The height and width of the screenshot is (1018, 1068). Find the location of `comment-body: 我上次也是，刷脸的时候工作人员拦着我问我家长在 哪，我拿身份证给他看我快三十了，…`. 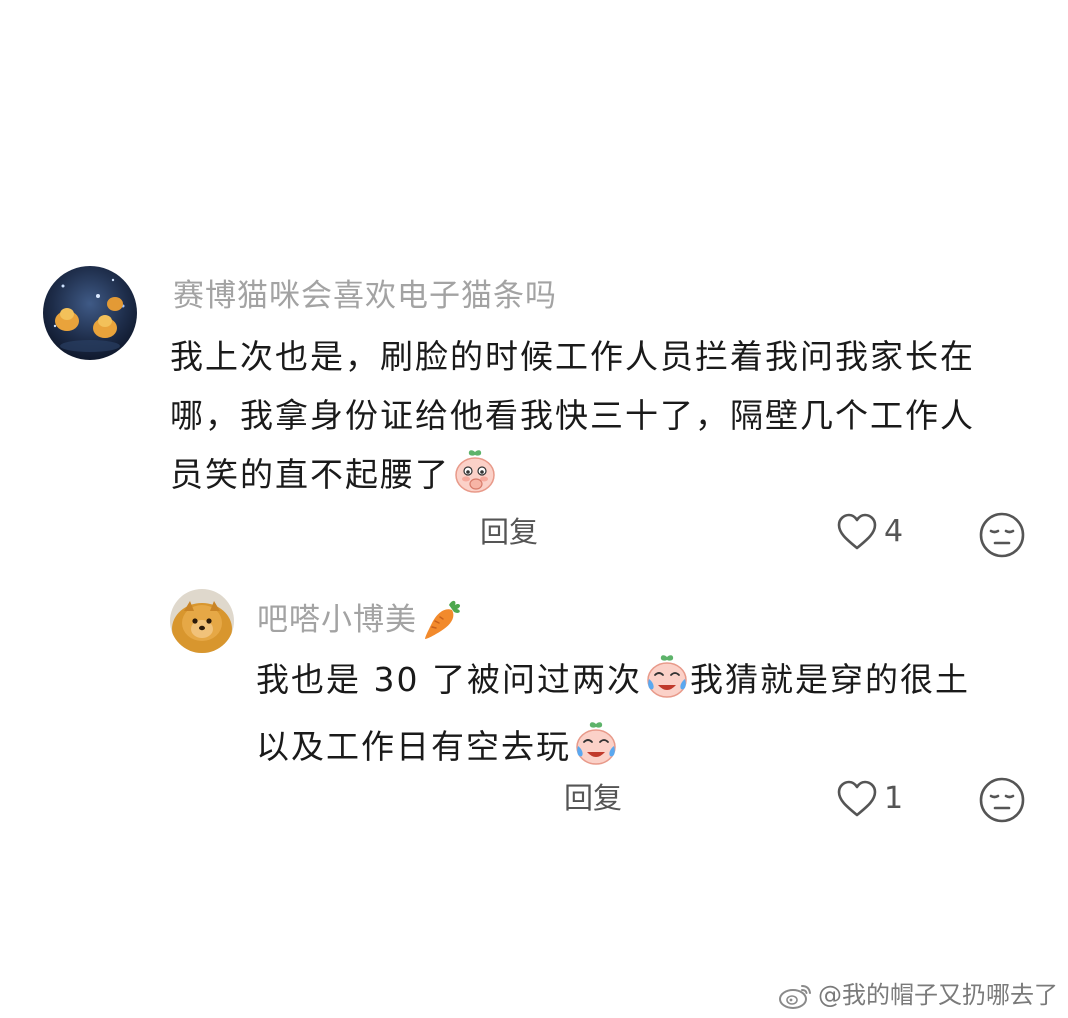

comment-body: 我上次也是，刷脸的时候工作人员拦着我问我家长在 哪，我拿身份证给他看我快三十了，… is located at coordinates (572, 419).